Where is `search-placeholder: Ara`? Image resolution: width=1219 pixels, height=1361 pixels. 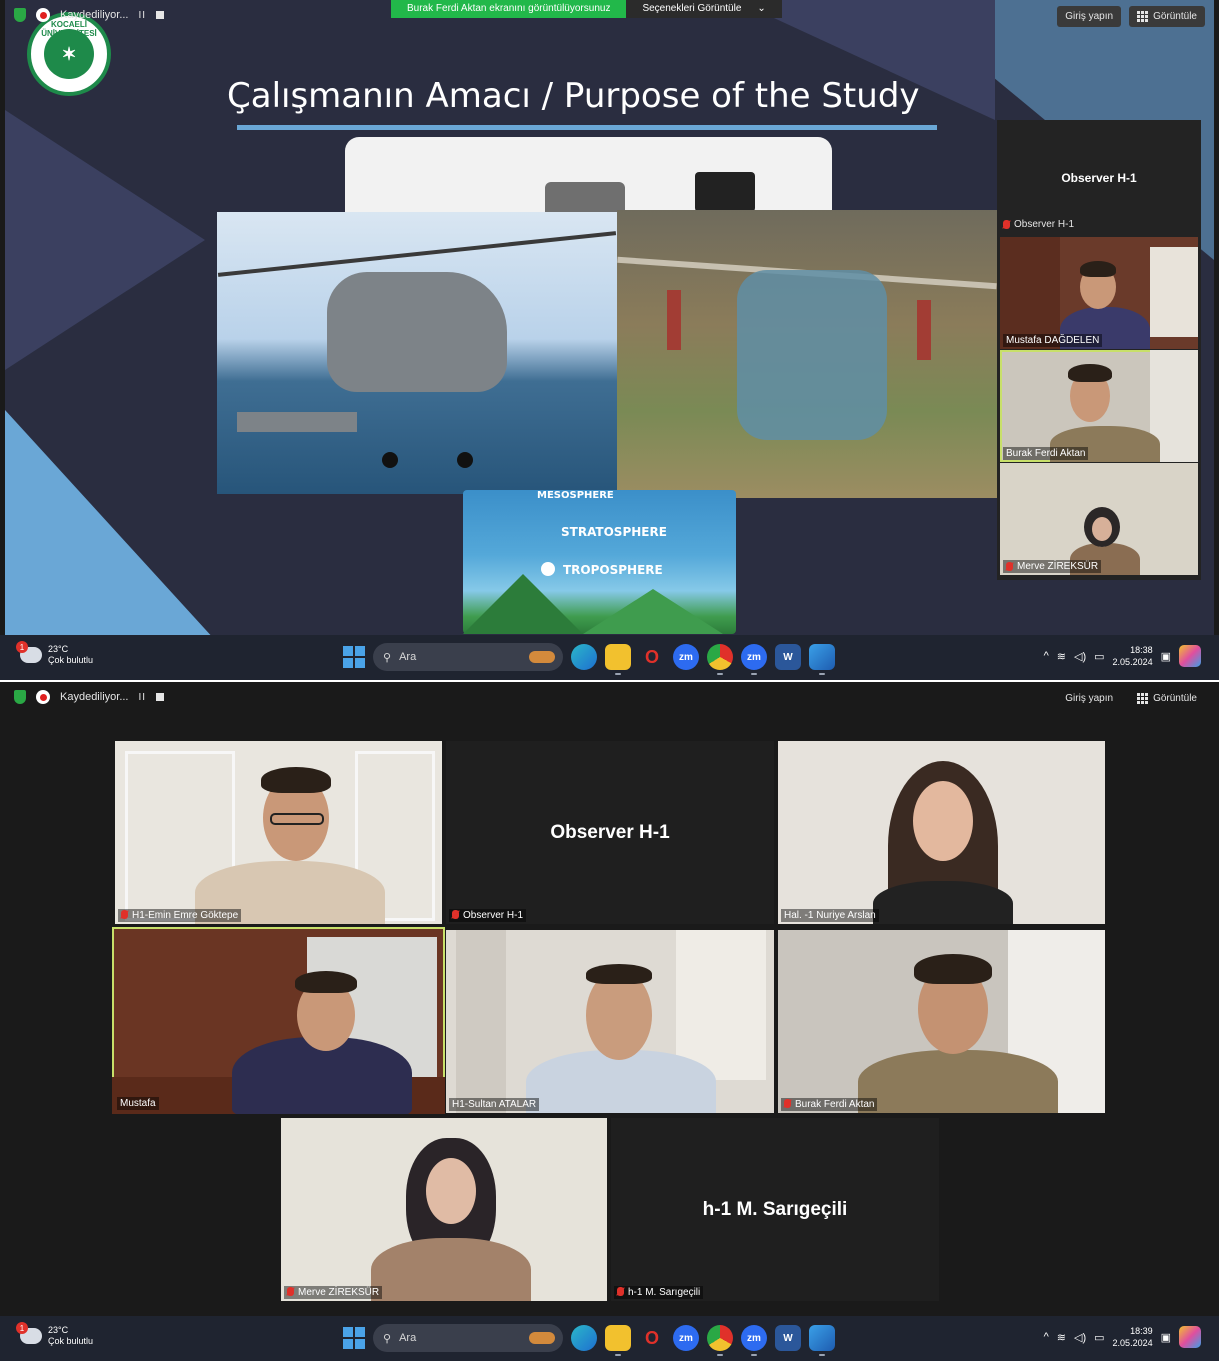
search-placeholder: Ara is located at coordinates (408, 1338).